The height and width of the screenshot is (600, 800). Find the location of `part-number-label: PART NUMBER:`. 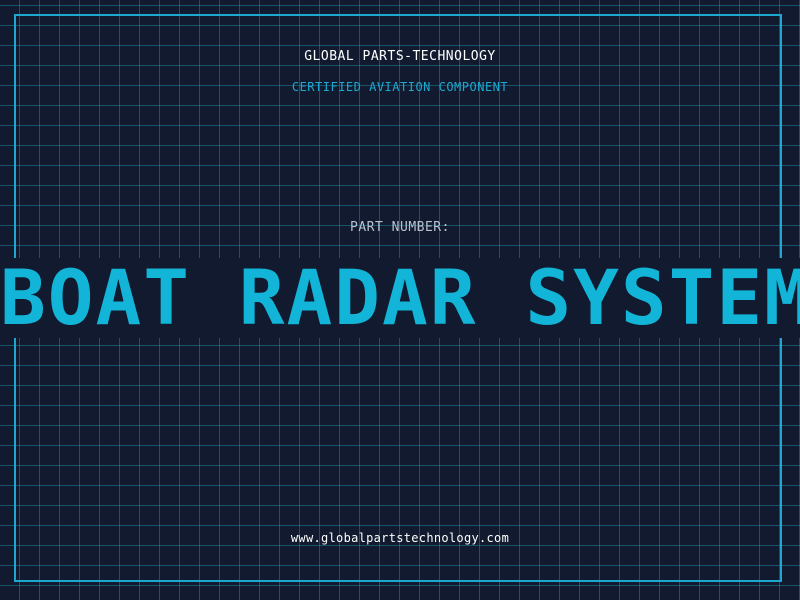

part-number-label: PART NUMBER: is located at coordinates (400, 227).